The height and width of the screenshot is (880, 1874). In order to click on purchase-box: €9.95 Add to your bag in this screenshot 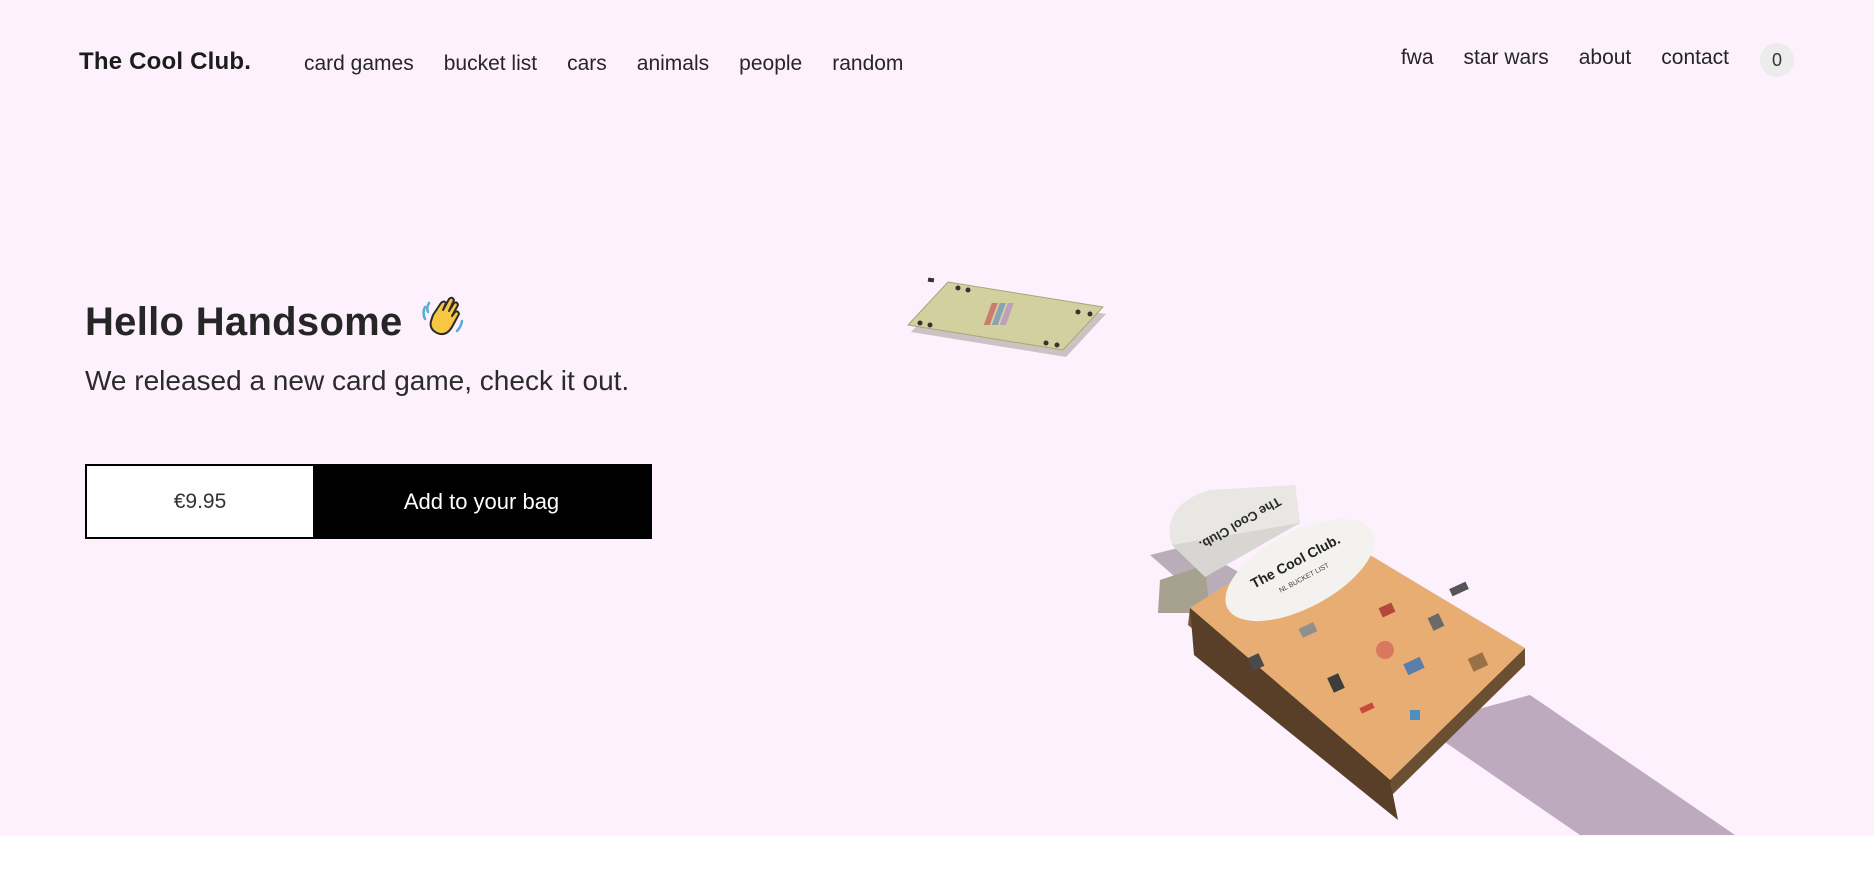, I will do `click(368, 501)`.